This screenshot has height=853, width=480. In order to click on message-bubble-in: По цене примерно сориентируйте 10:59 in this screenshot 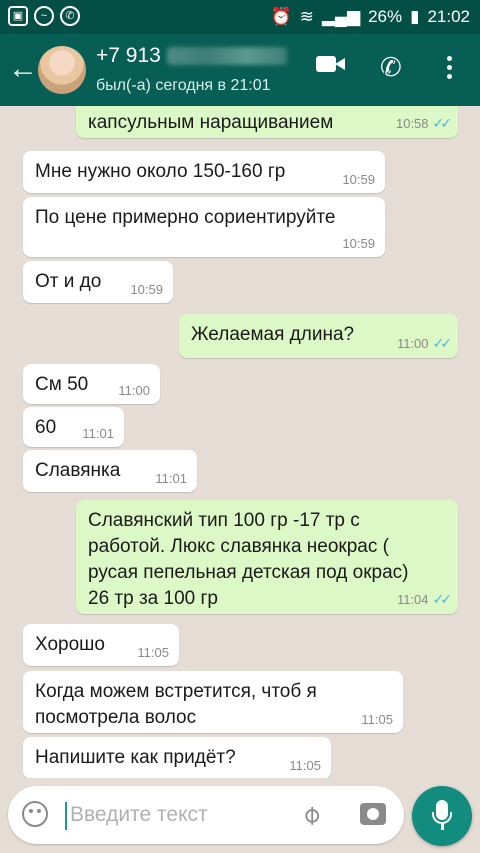, I will do `click(204, 227)`.